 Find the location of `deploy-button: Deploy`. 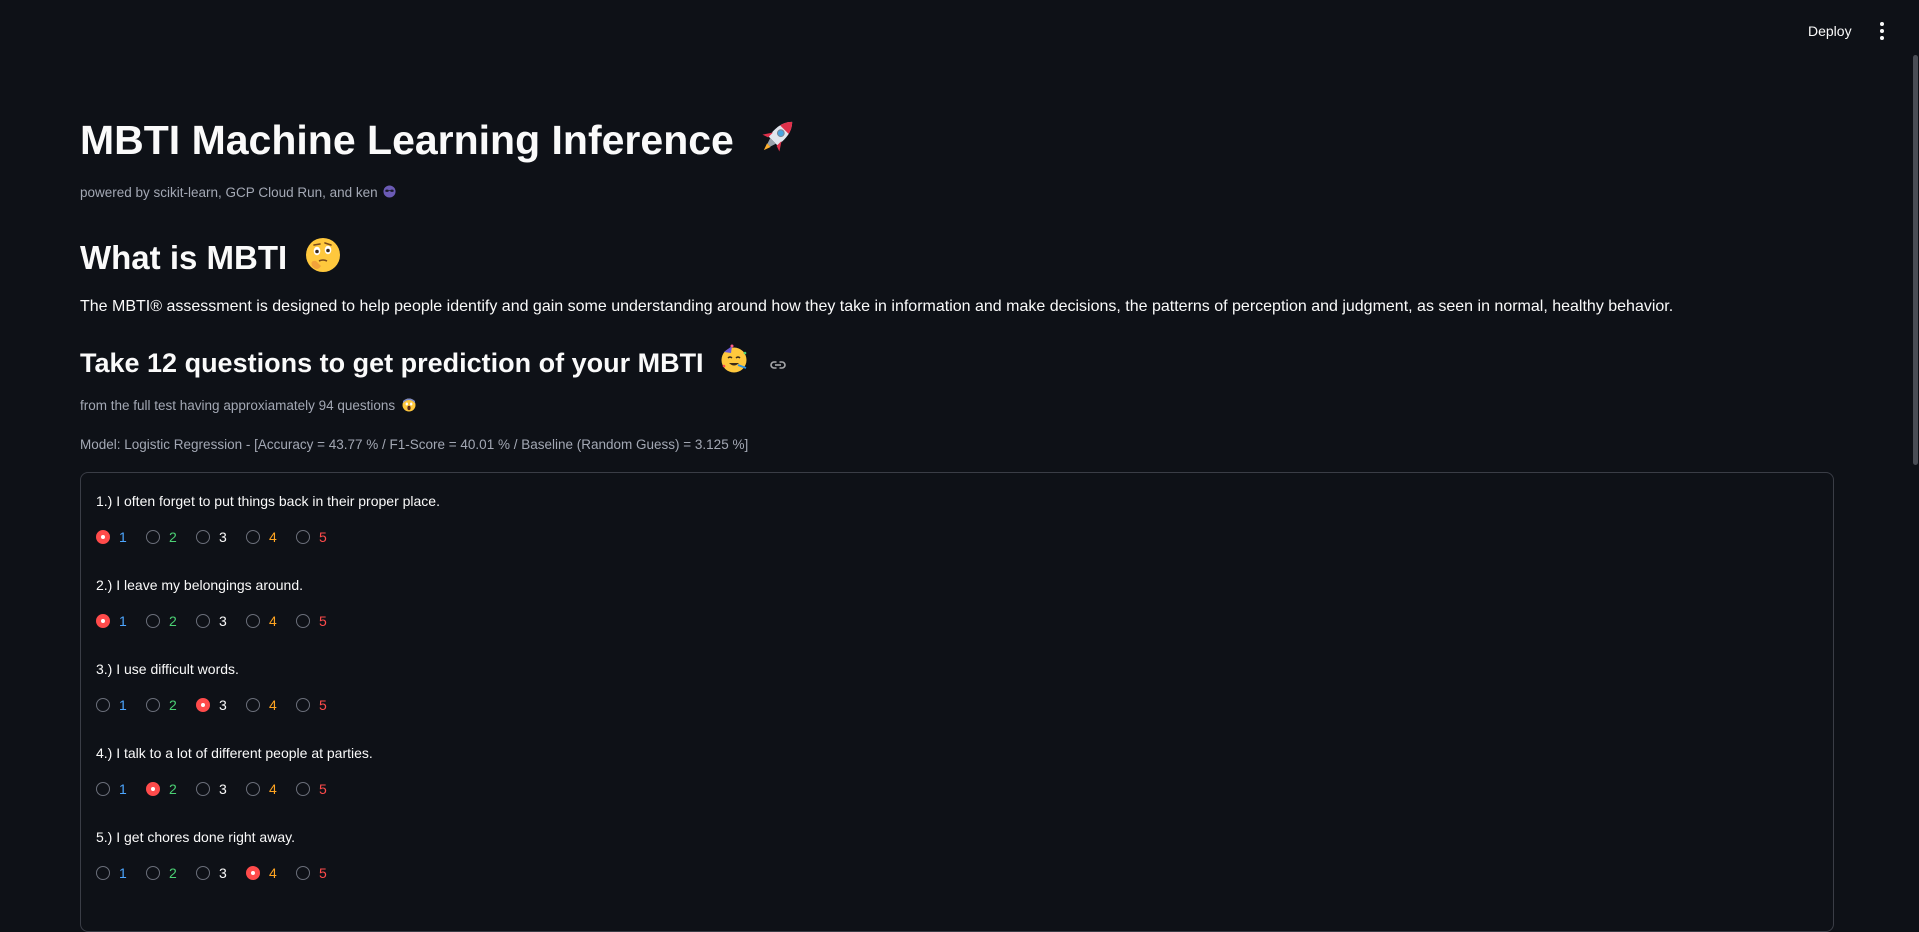

deploy-button: Deploy is located at coordinates (1830, 31).